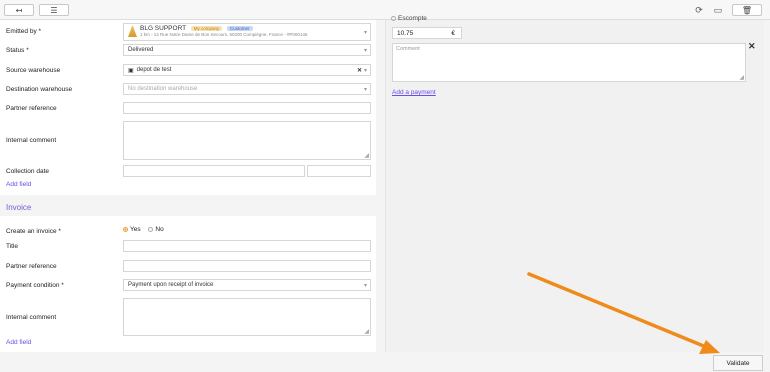 Image resolution: width=770 pixels, height=372 pixels. What do you see at coordinates (617, 310) in the screenshot?
I see `arrow-shaft` at bounding box center [617, 310].